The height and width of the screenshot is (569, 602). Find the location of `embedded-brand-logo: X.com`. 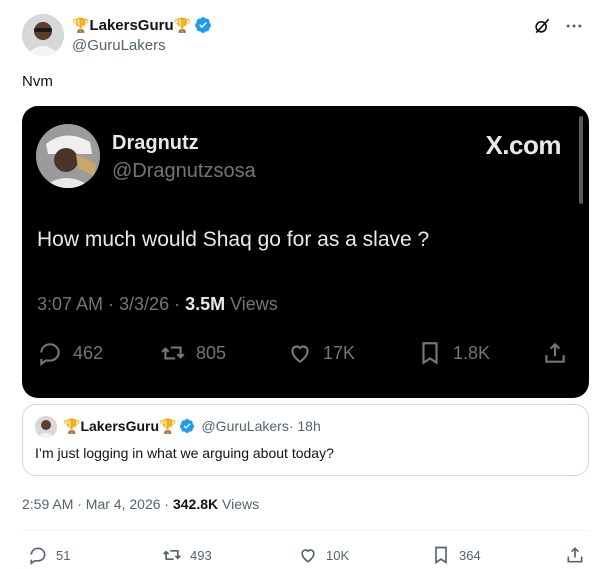

embedded-brand-logo: X.com is located at coordinates (523, 145).